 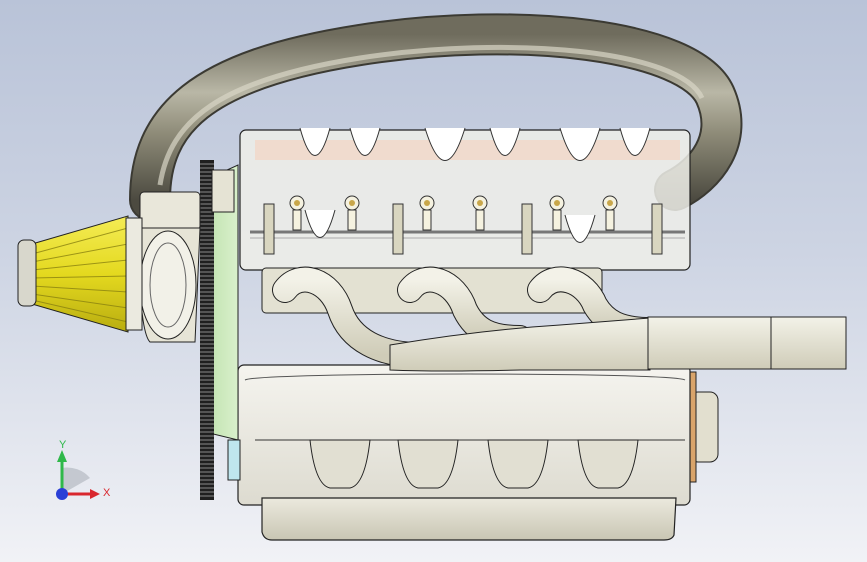 I want to click on exhaust-manifold, so click(x=554, y=319).